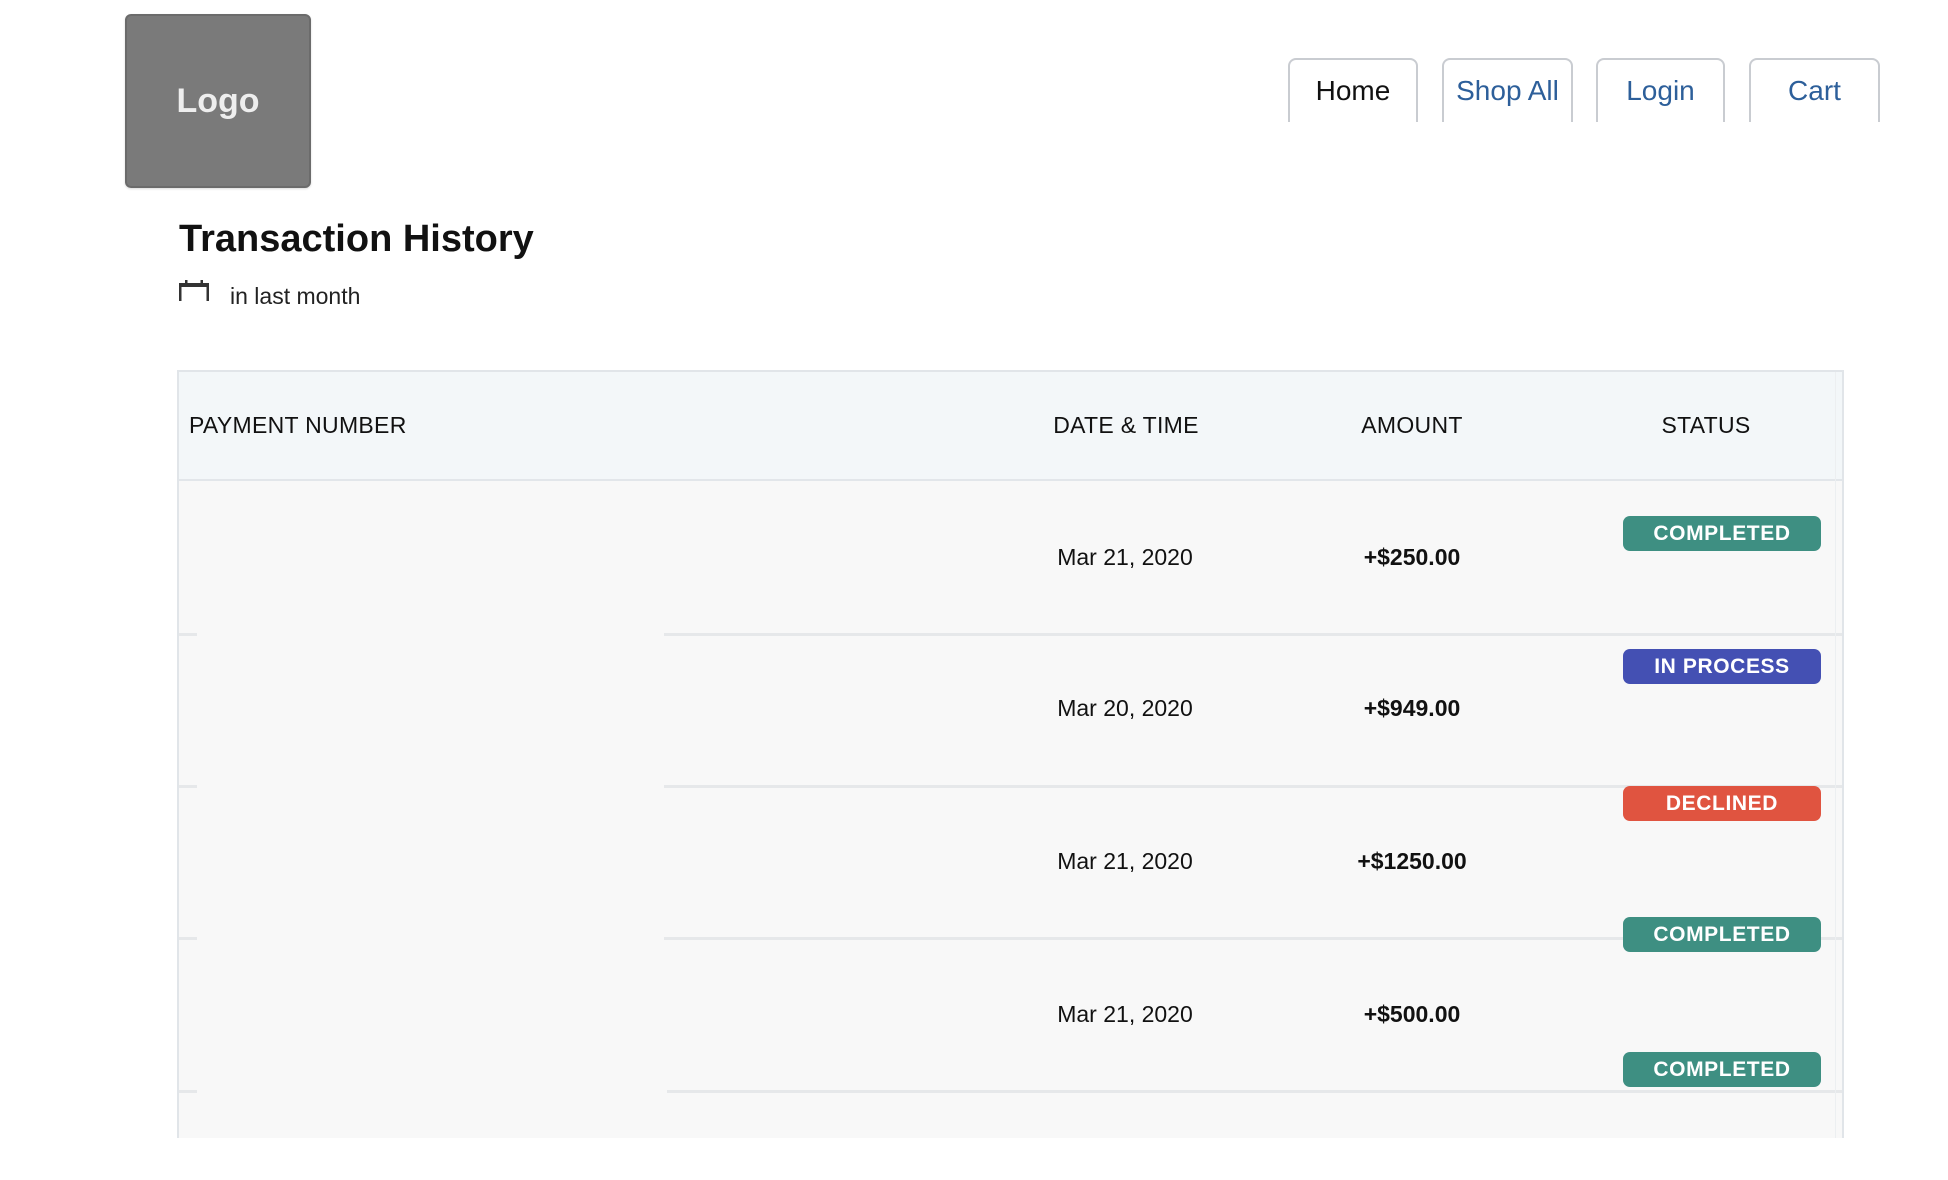  I want to click on page-title: Transaction History, so click(356, 239).